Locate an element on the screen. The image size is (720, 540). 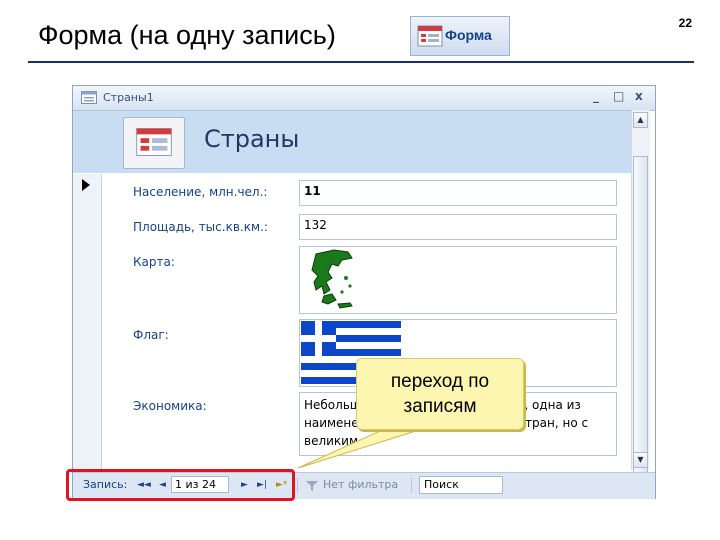
callout-bubble: переход по записям is located at coordinates (440, 394).